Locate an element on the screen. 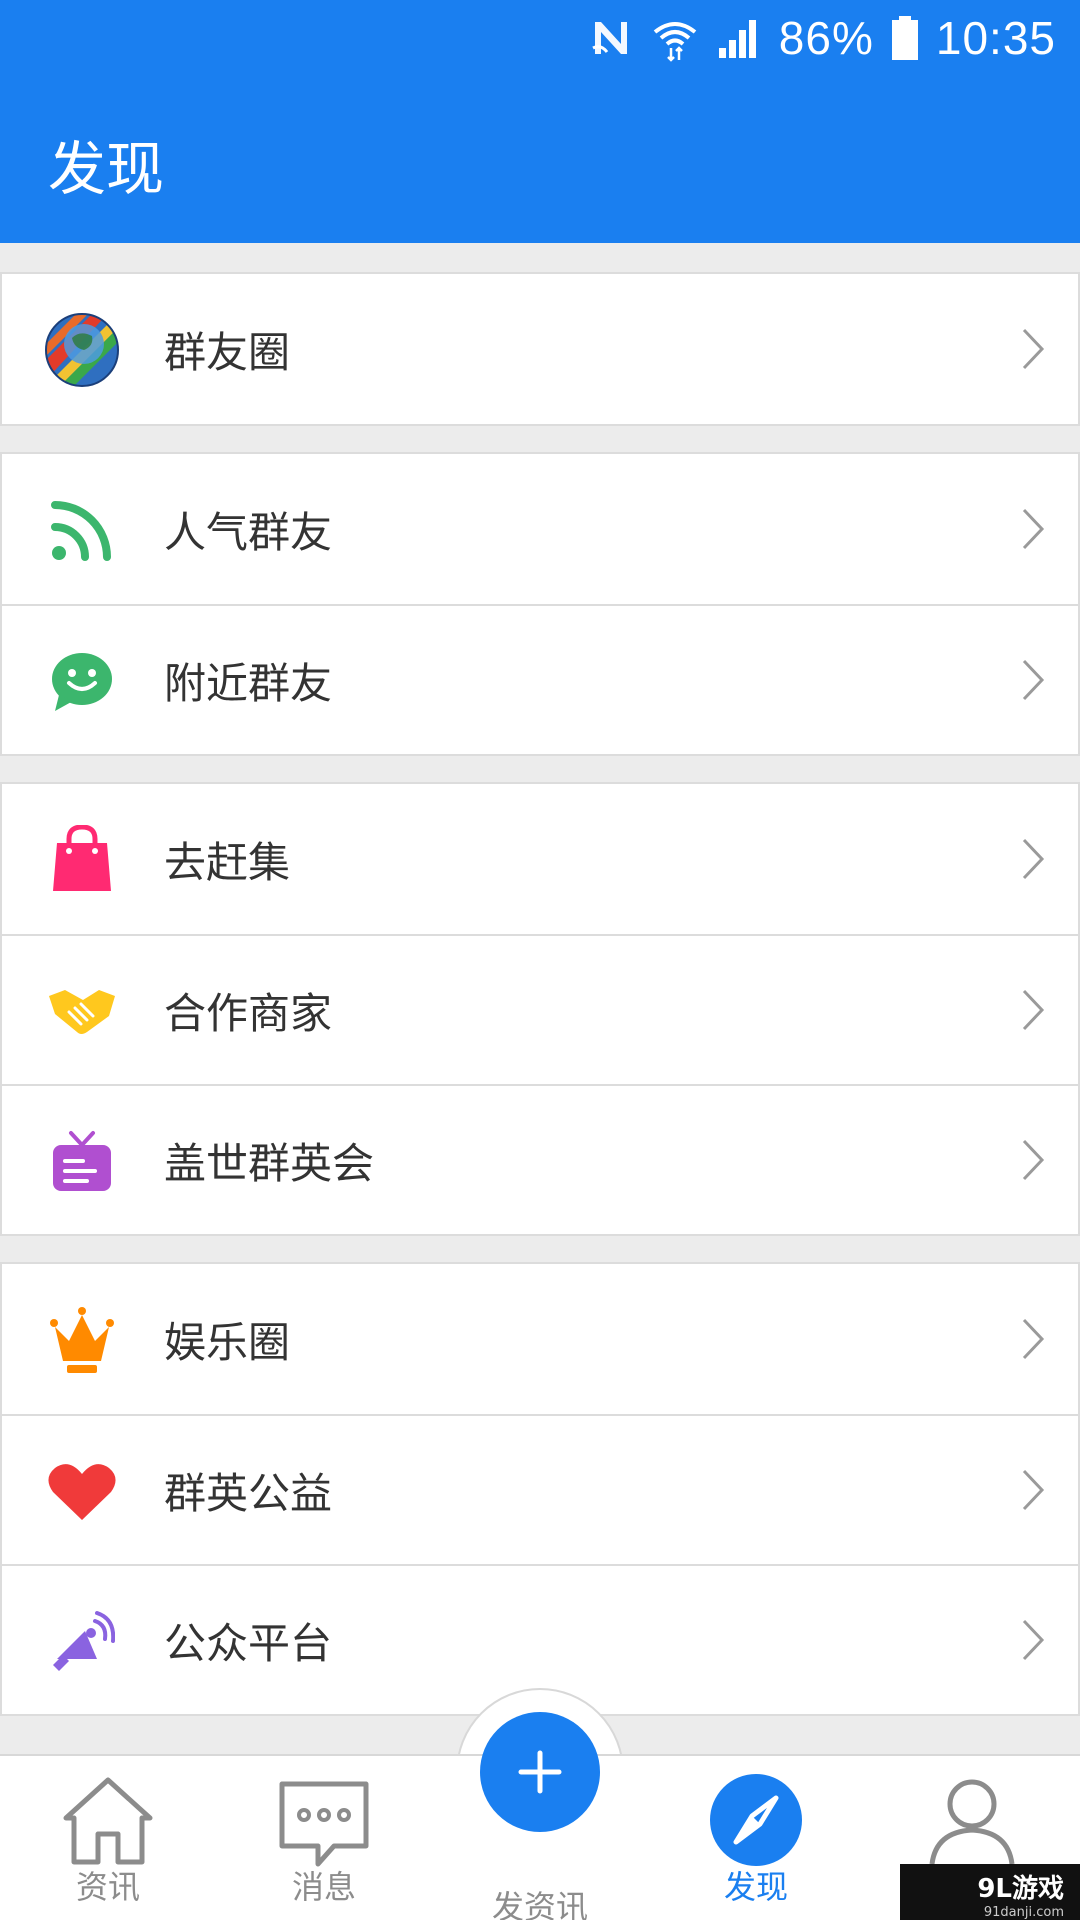  crown-icon is located at coordinates (82, 1340).